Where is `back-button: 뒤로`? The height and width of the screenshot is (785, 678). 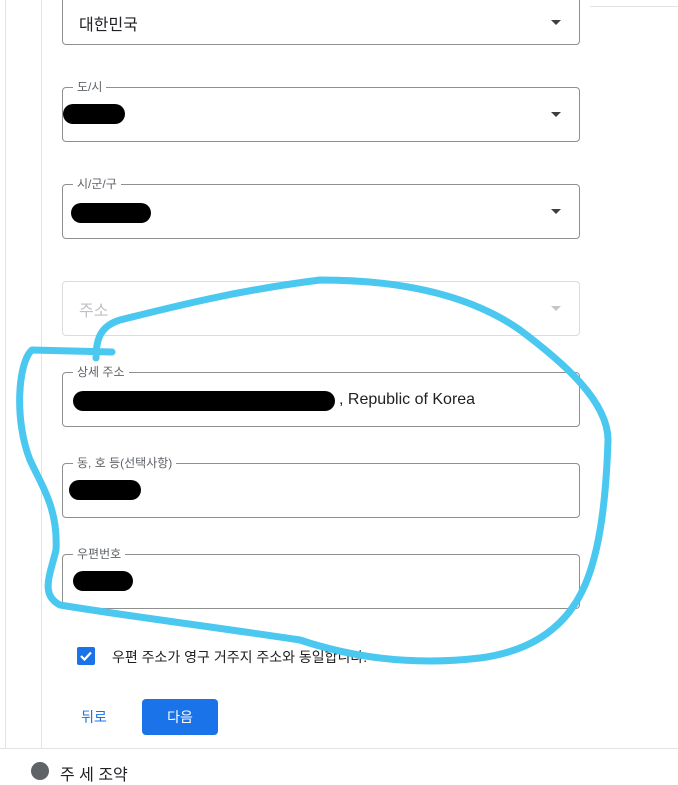
back-button: 뒤로 is located at coordinates (94, 717).